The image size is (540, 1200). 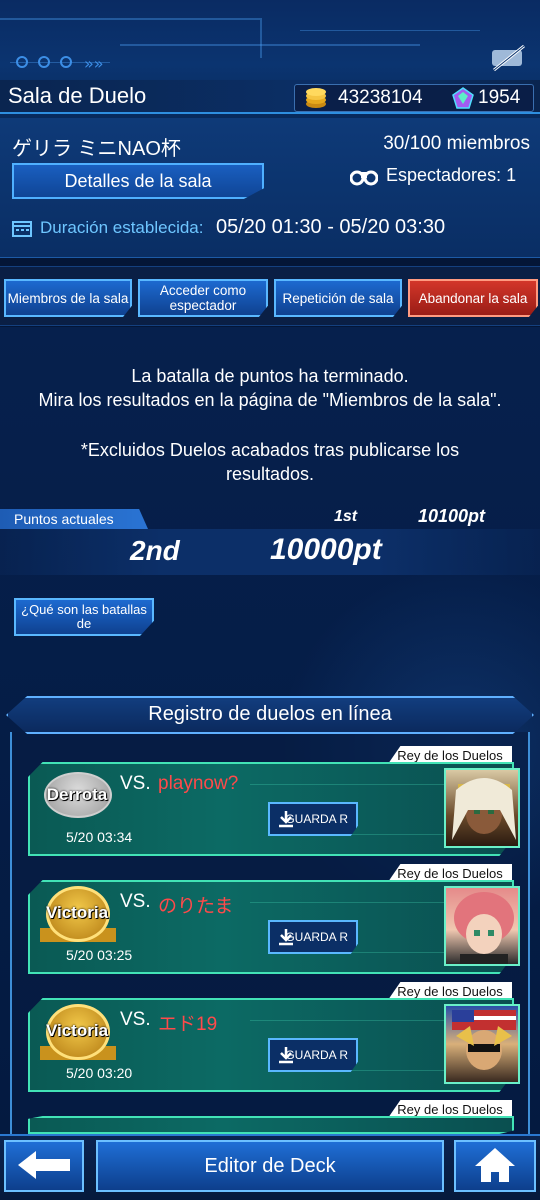 What do you see at coordinates (463, 98) in the screenshot?
I see `gem-icon` at bounding box center [463, 98].